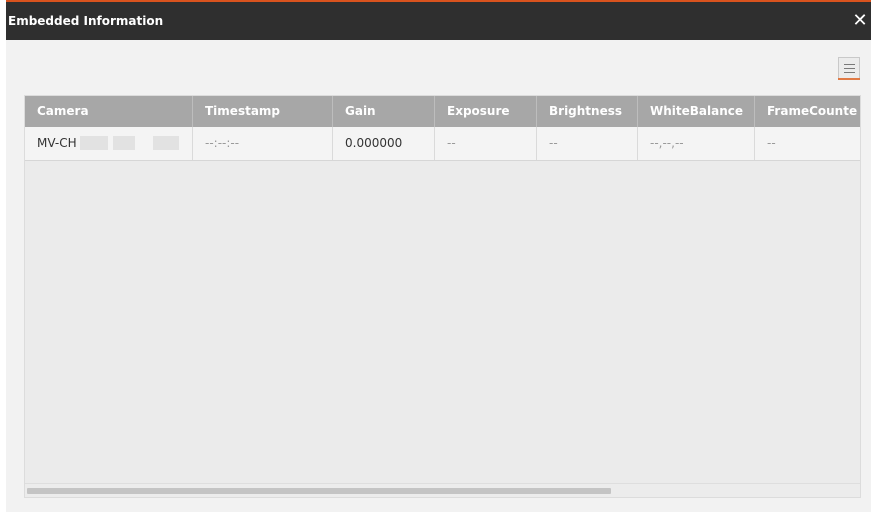 The image size is (871, 512). Describe the element at coordinates (807, 111) in the screenshot. I see `column-header-framecounter: FrameCounte` at that location.